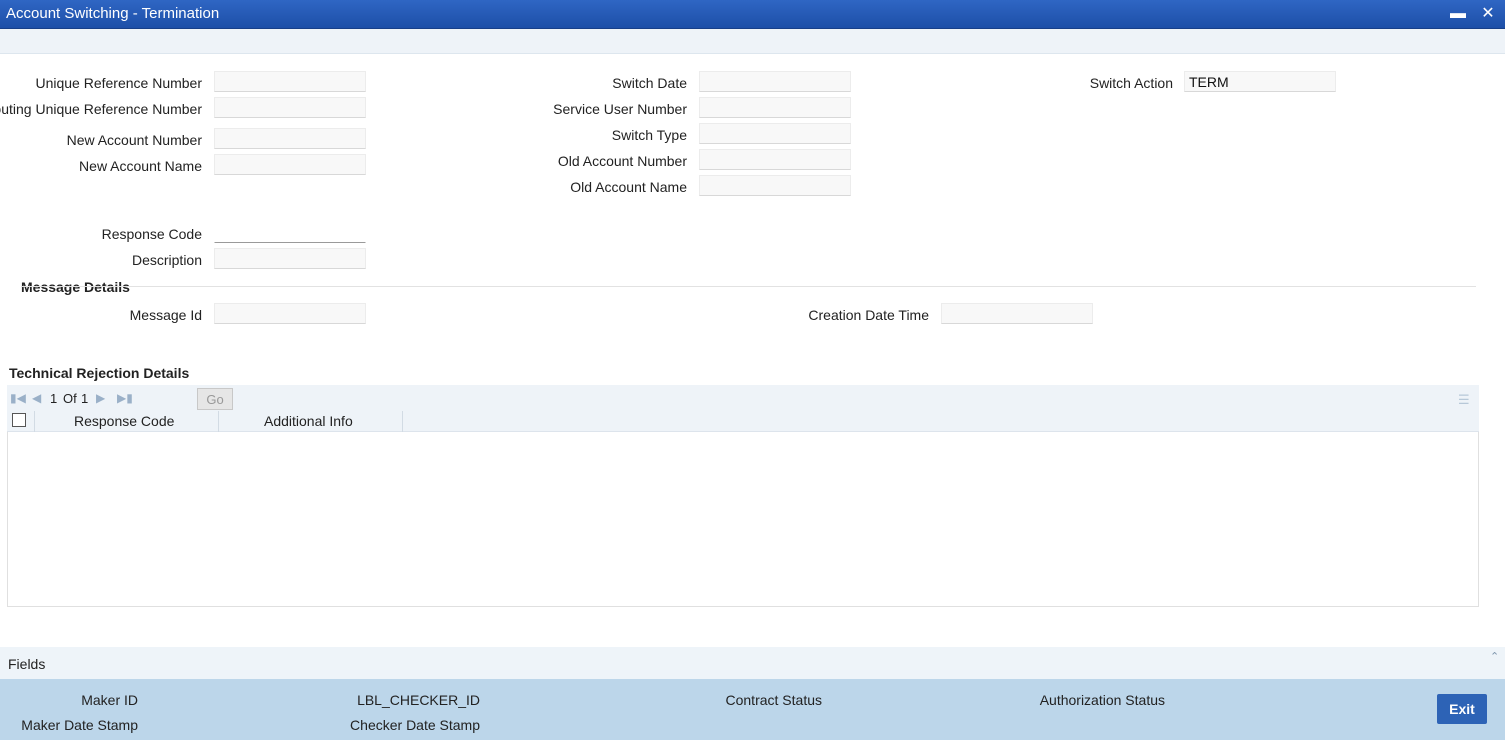 The width and height of the screenshot is (1505, 740). I want to click on chevron-up-icon: ⌃, so click(1494, 656).